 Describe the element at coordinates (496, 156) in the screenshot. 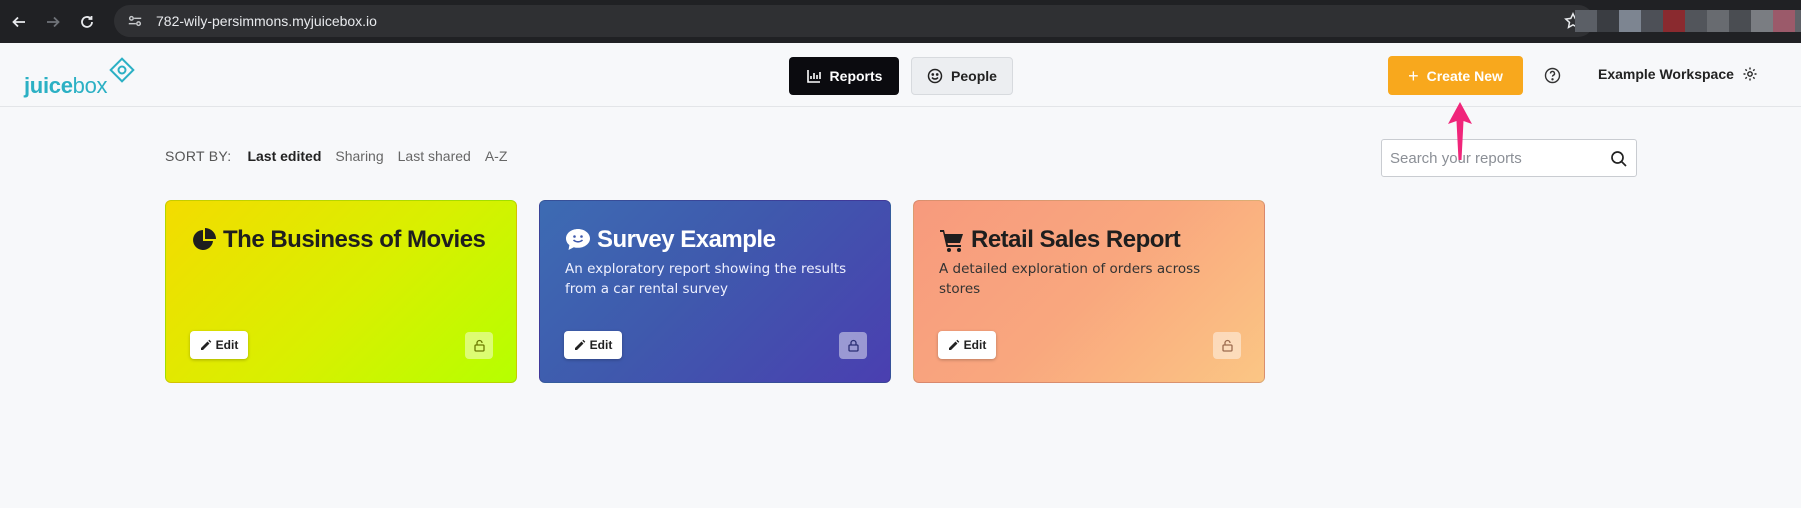

I see `sort-option-a-z: A-Z` at that location.